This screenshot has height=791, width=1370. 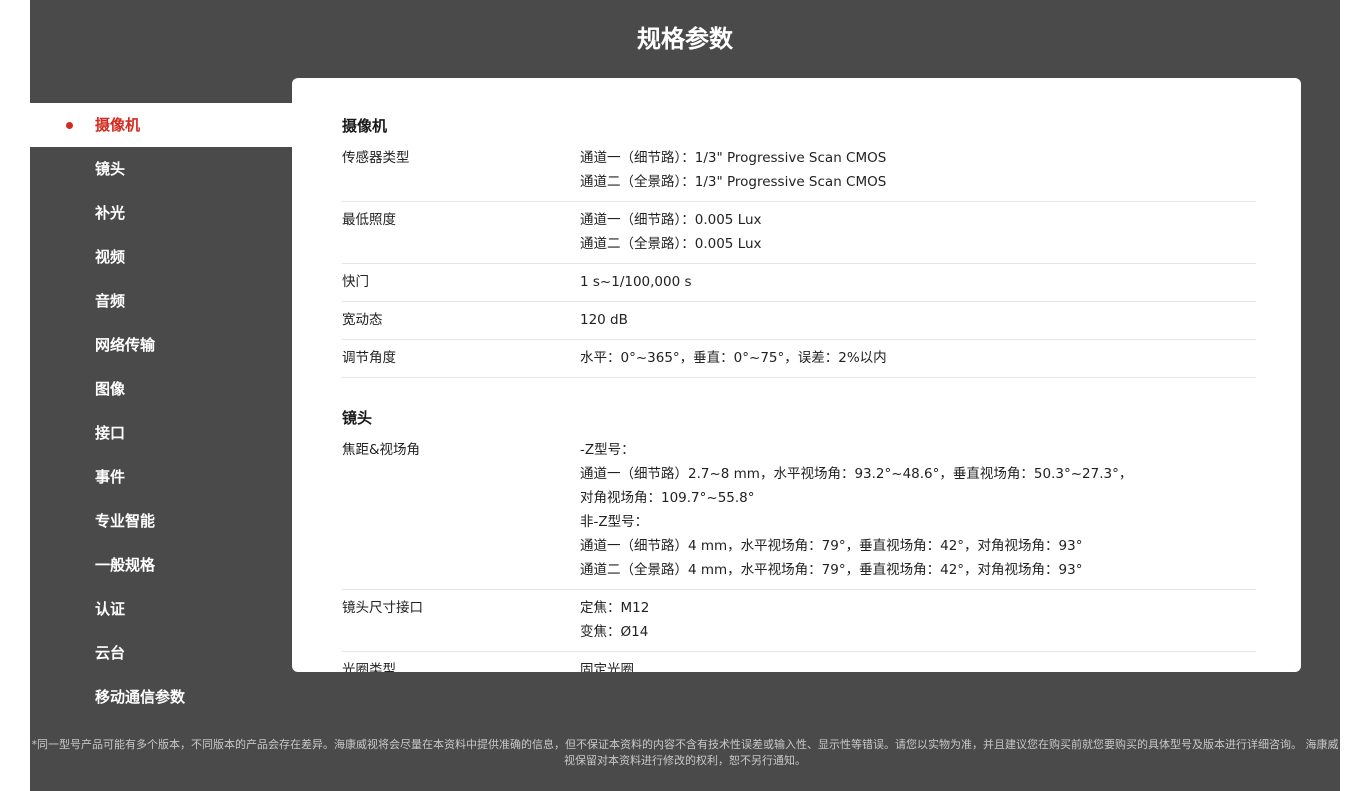 I want to click on spec-row: 快门 1 s~1/100,000 s, so click(x=799, y=283).